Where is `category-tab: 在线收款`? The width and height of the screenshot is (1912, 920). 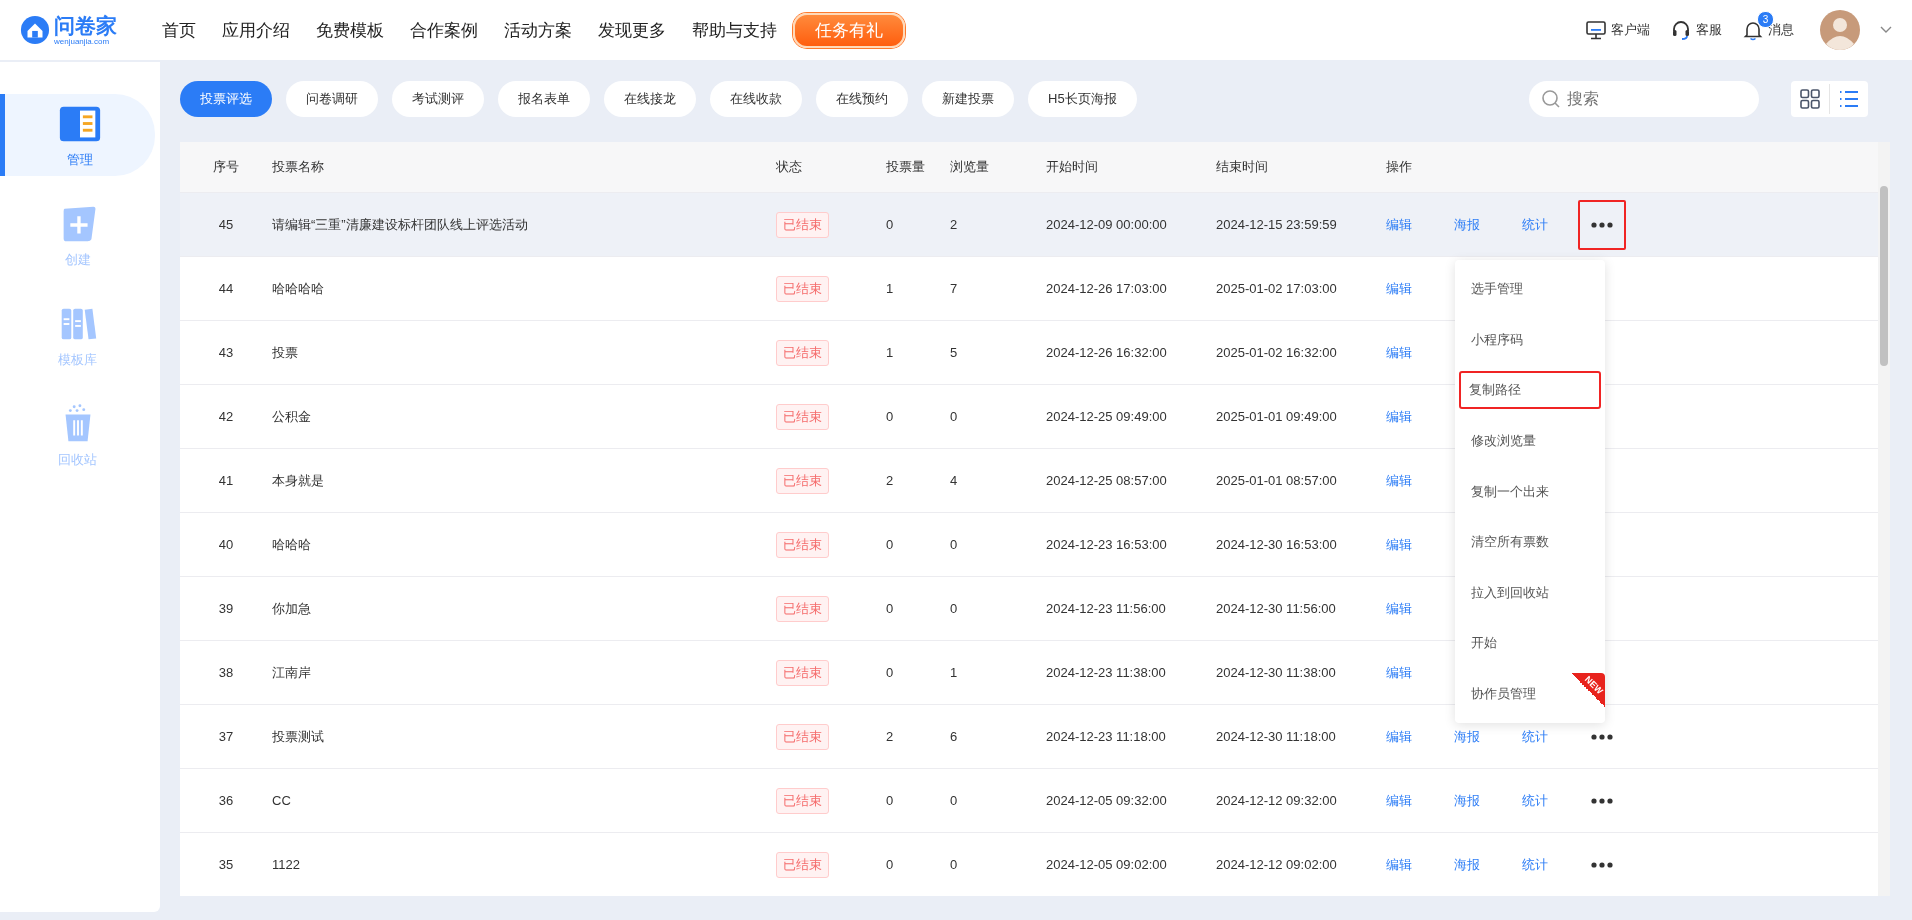 category-tab: 在线收款 is located at coordinates (756, 99).